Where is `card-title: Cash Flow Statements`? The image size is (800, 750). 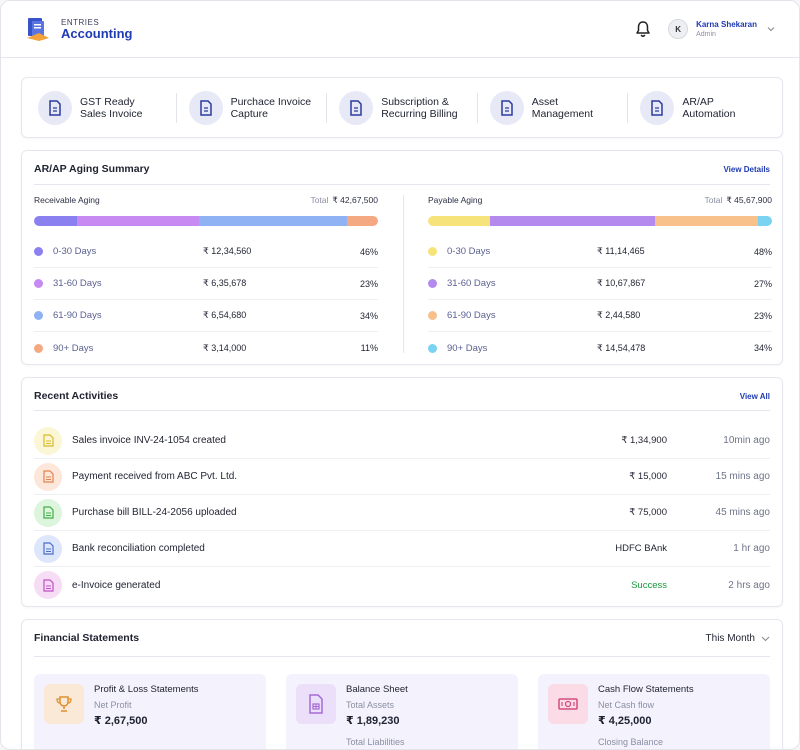 card-title: Cash Flow Statements is located at coordinates (646, 689).